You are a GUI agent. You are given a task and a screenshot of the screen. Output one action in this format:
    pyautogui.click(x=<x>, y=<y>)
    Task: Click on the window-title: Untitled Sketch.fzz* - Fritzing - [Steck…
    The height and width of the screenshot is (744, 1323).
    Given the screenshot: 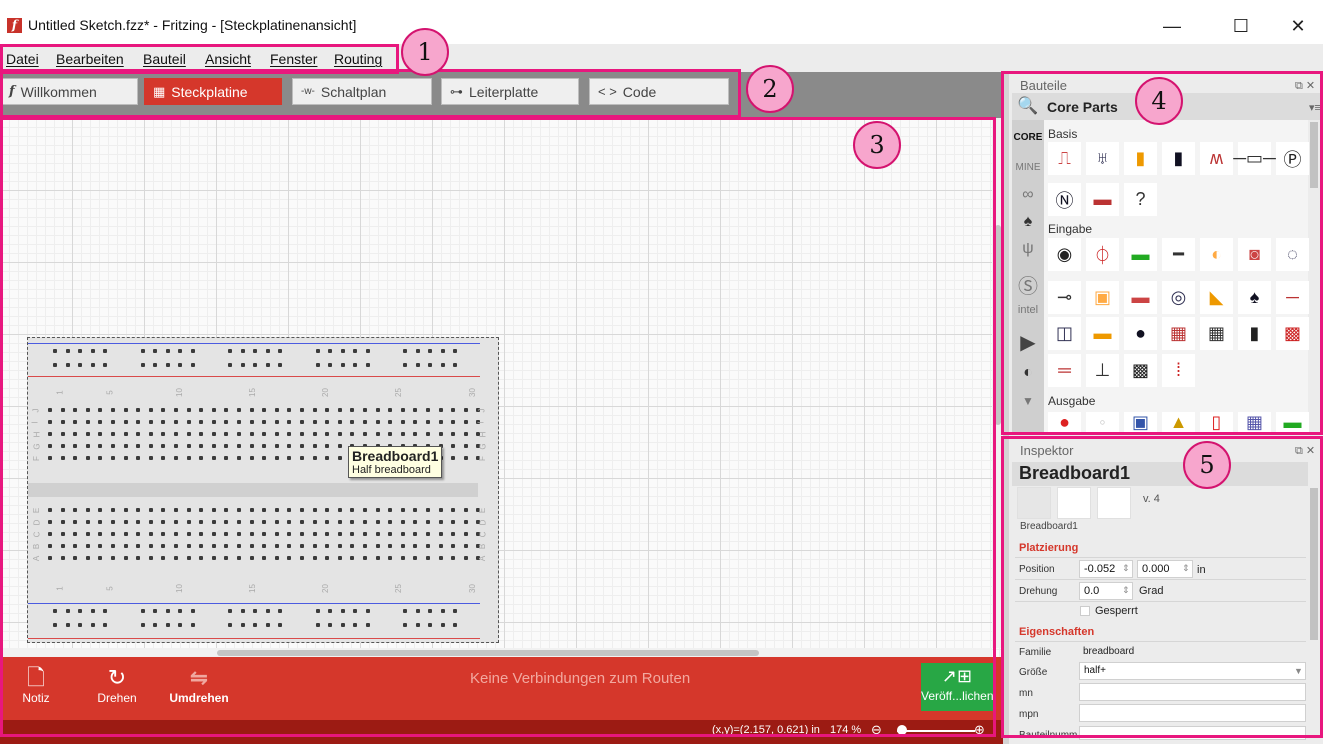 What is the action you would take?
    pyautogui.click(x=192, y=25)
    